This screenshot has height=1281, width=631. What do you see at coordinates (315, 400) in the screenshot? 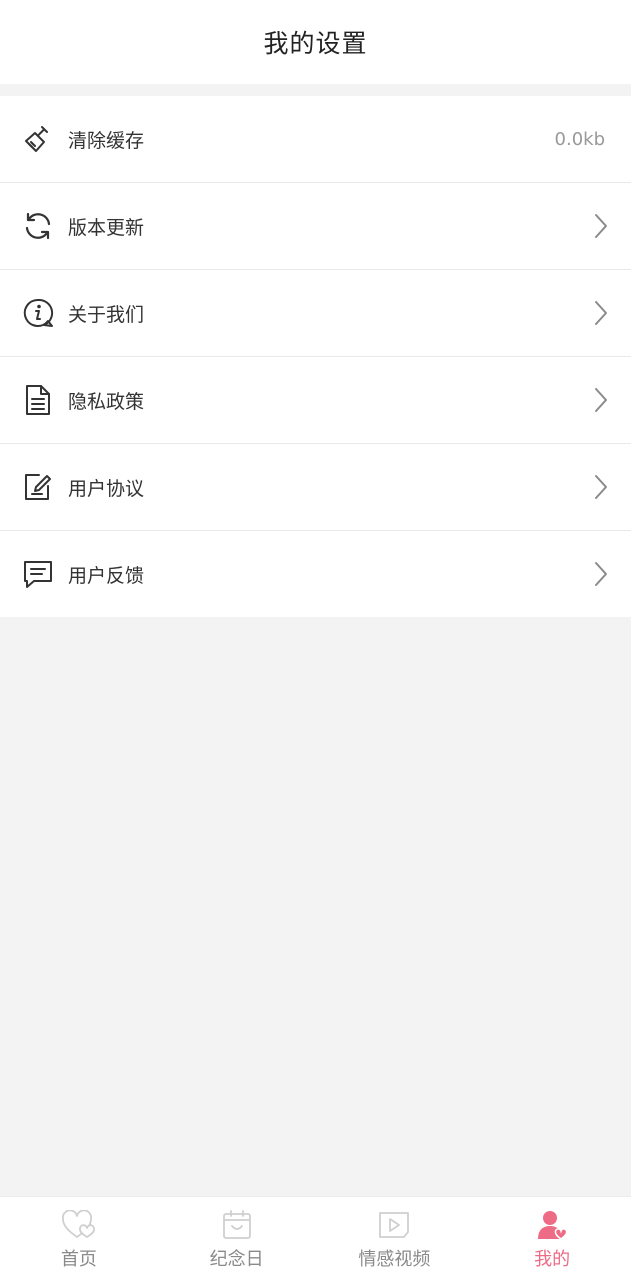
I see `privacy-policy-row: 隐私政策` at bounding box center [315, 400].